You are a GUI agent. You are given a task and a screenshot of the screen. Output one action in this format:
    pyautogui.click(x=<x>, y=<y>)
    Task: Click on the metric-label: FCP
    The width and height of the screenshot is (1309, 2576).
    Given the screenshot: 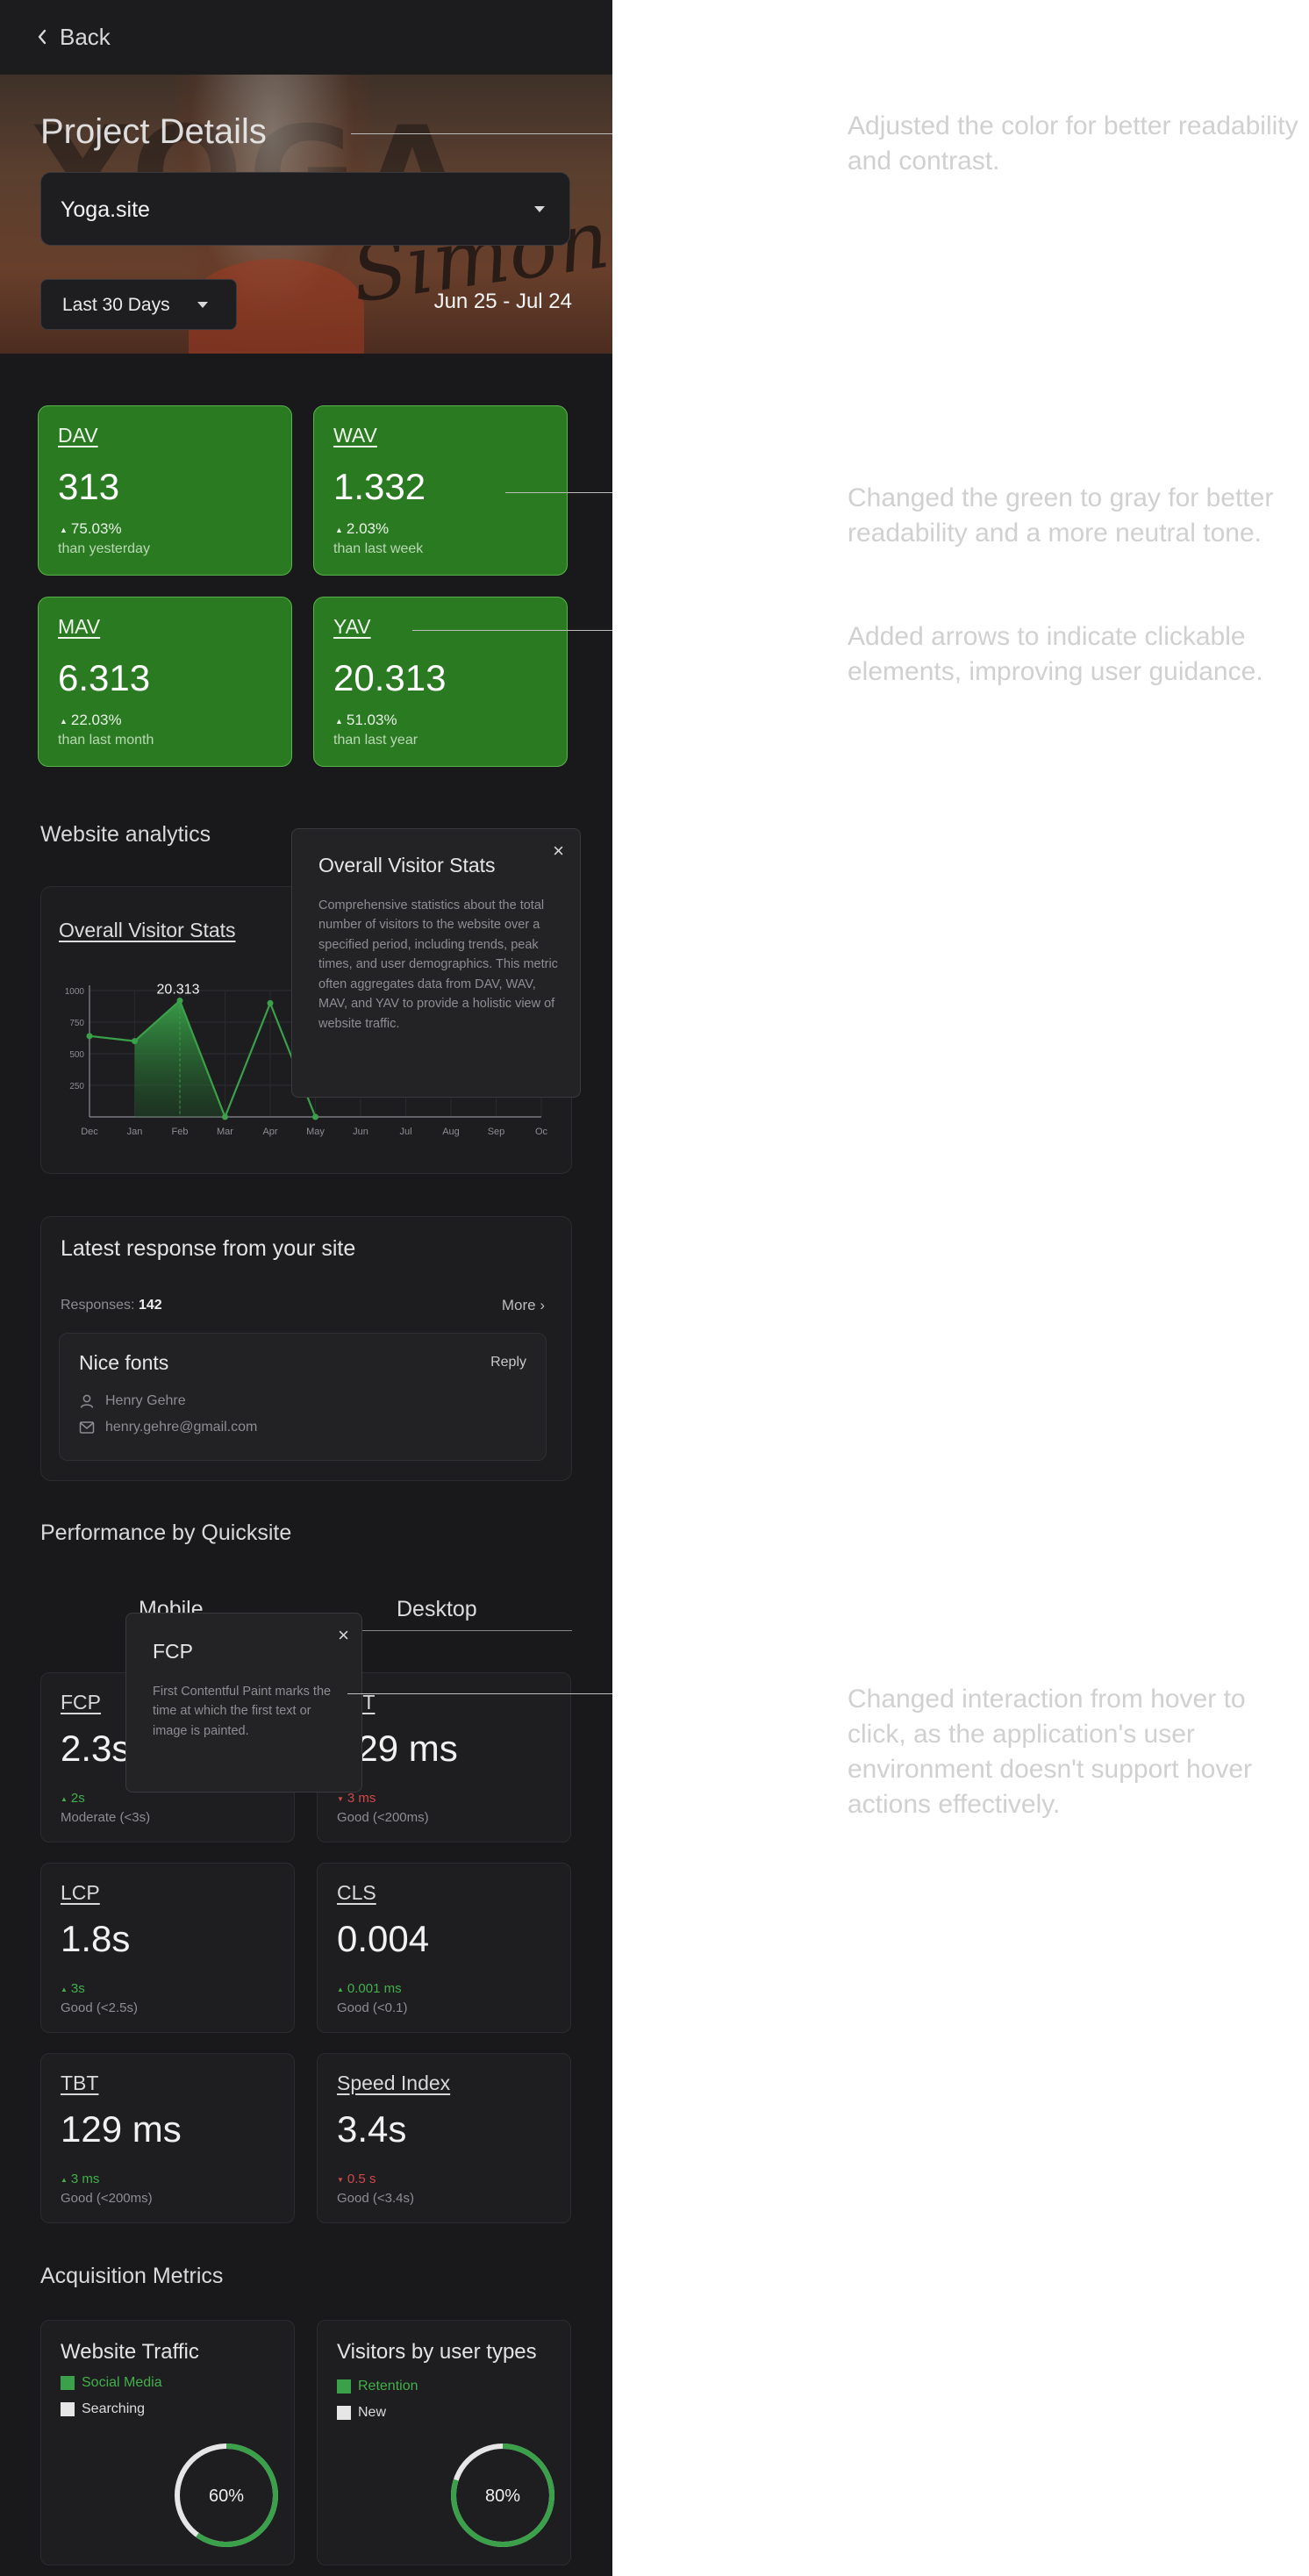 What is the action you would take?
    pyautogui.click(x=81, y=1702)
    